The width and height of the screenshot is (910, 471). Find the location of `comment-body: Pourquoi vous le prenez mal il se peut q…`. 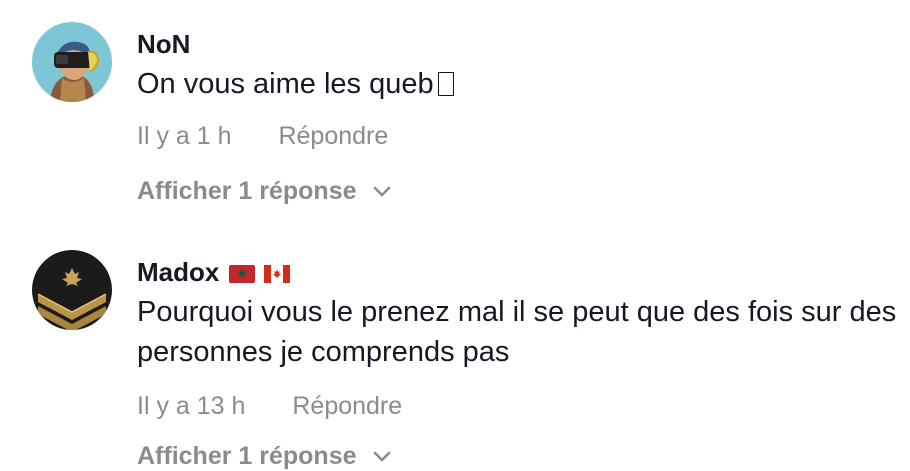

comment-body: Pourquoi vous le prenez mal il se peut q… is located at coordinates (517, 332).